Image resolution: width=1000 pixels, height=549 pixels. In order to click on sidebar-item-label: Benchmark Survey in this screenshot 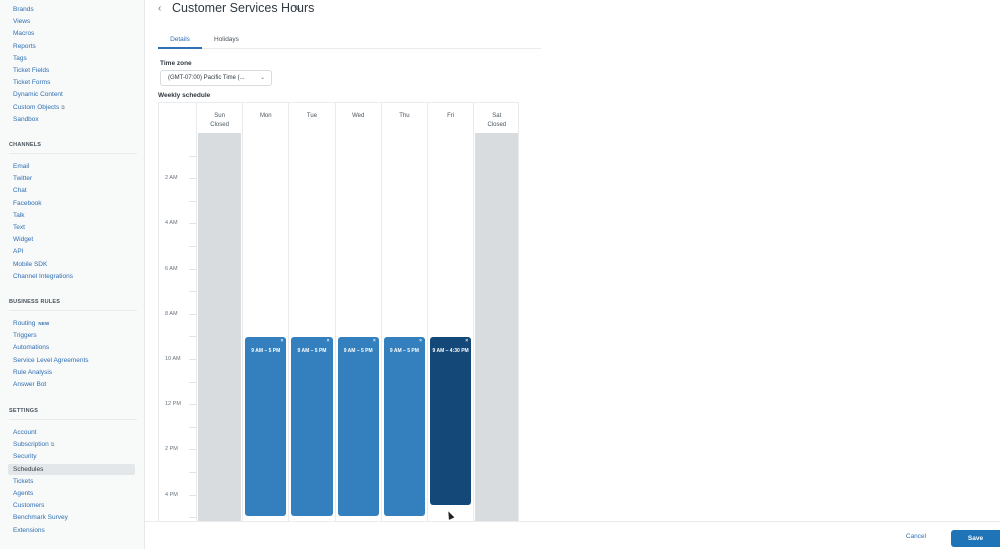, I will do `click(40, 518)`.